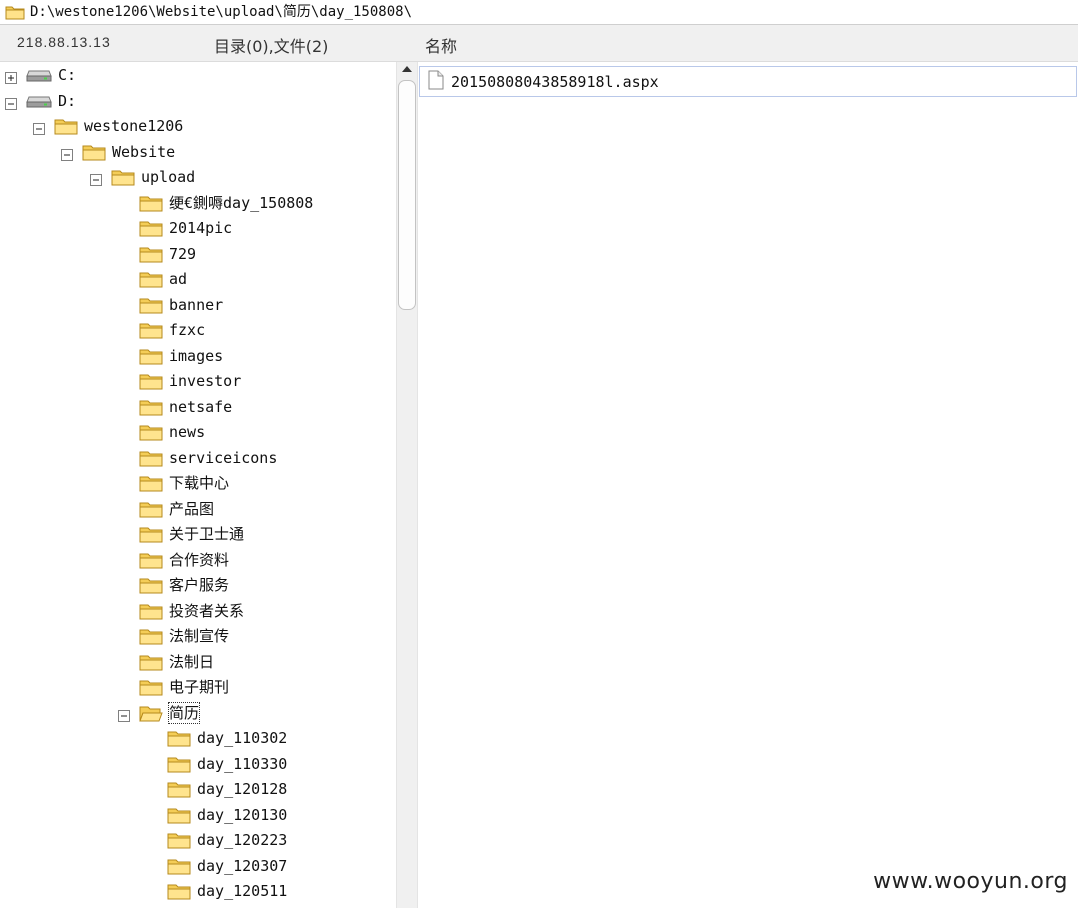 The image size is (1078, 908). I want to click on tree-node: westone1206, so click(108, 126).